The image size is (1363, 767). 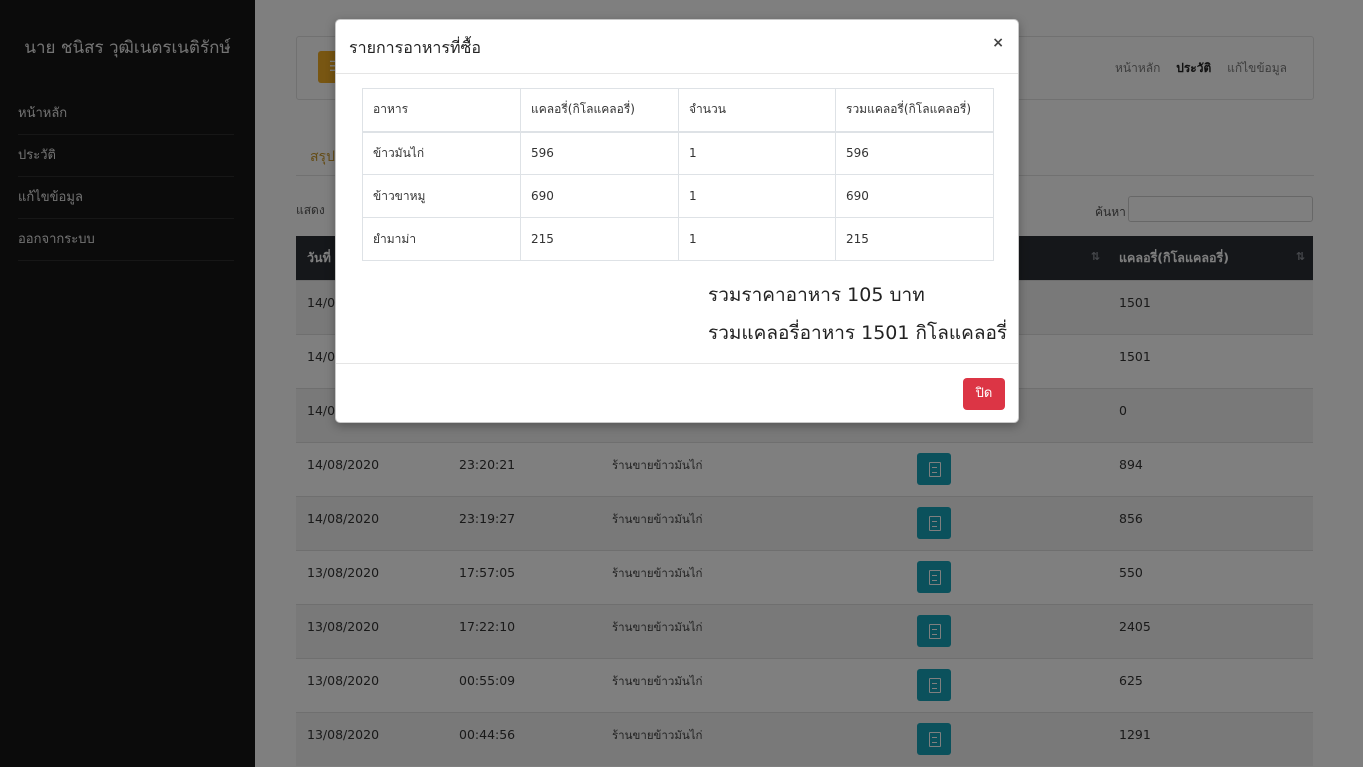 What do you see at coordinates (914, 153) in the screenshot?
I see `food-total-calories: 596` at bounding box center [914, 153].